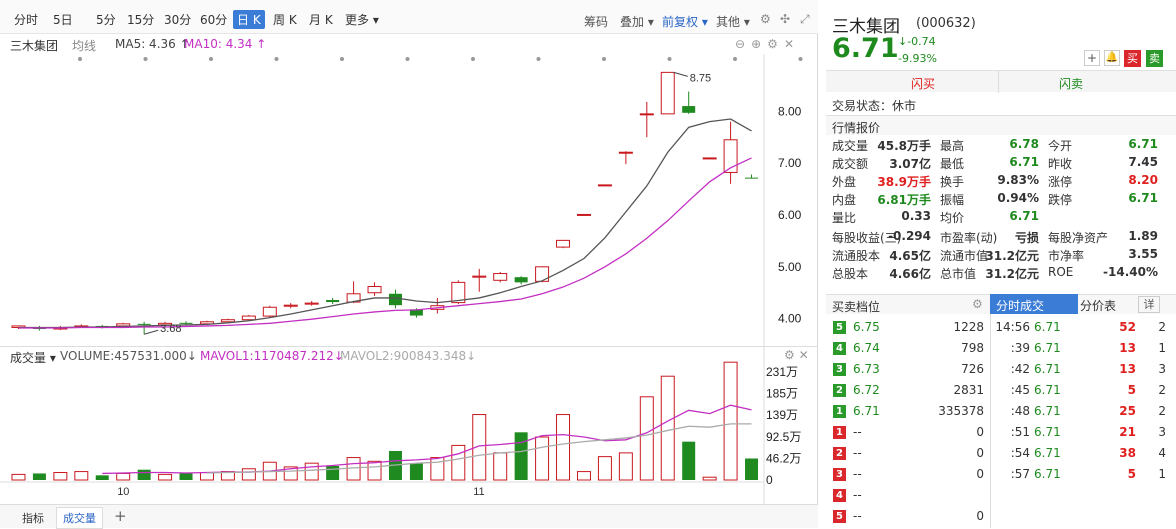  I want to click on expand-icon: ⤢, so click(805, 19).